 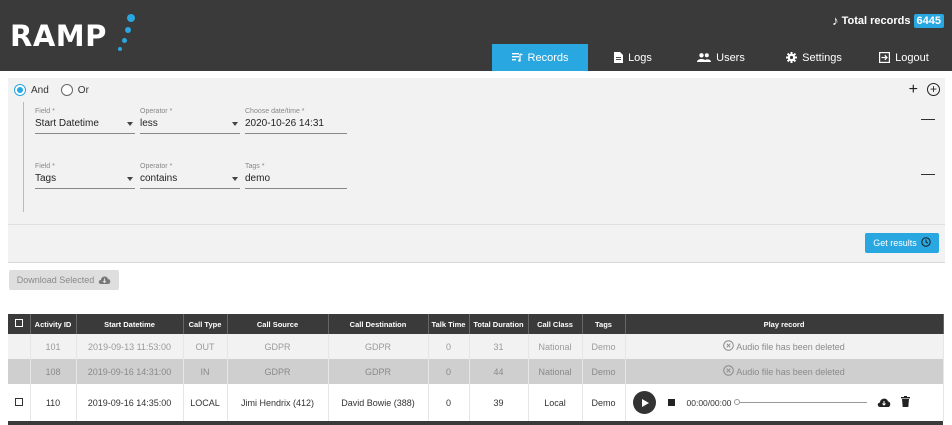 What do you see at coordinates (85, 176) in the screenshot?
I see `field-select: Field * Tags` at bounding box center [85, 176].